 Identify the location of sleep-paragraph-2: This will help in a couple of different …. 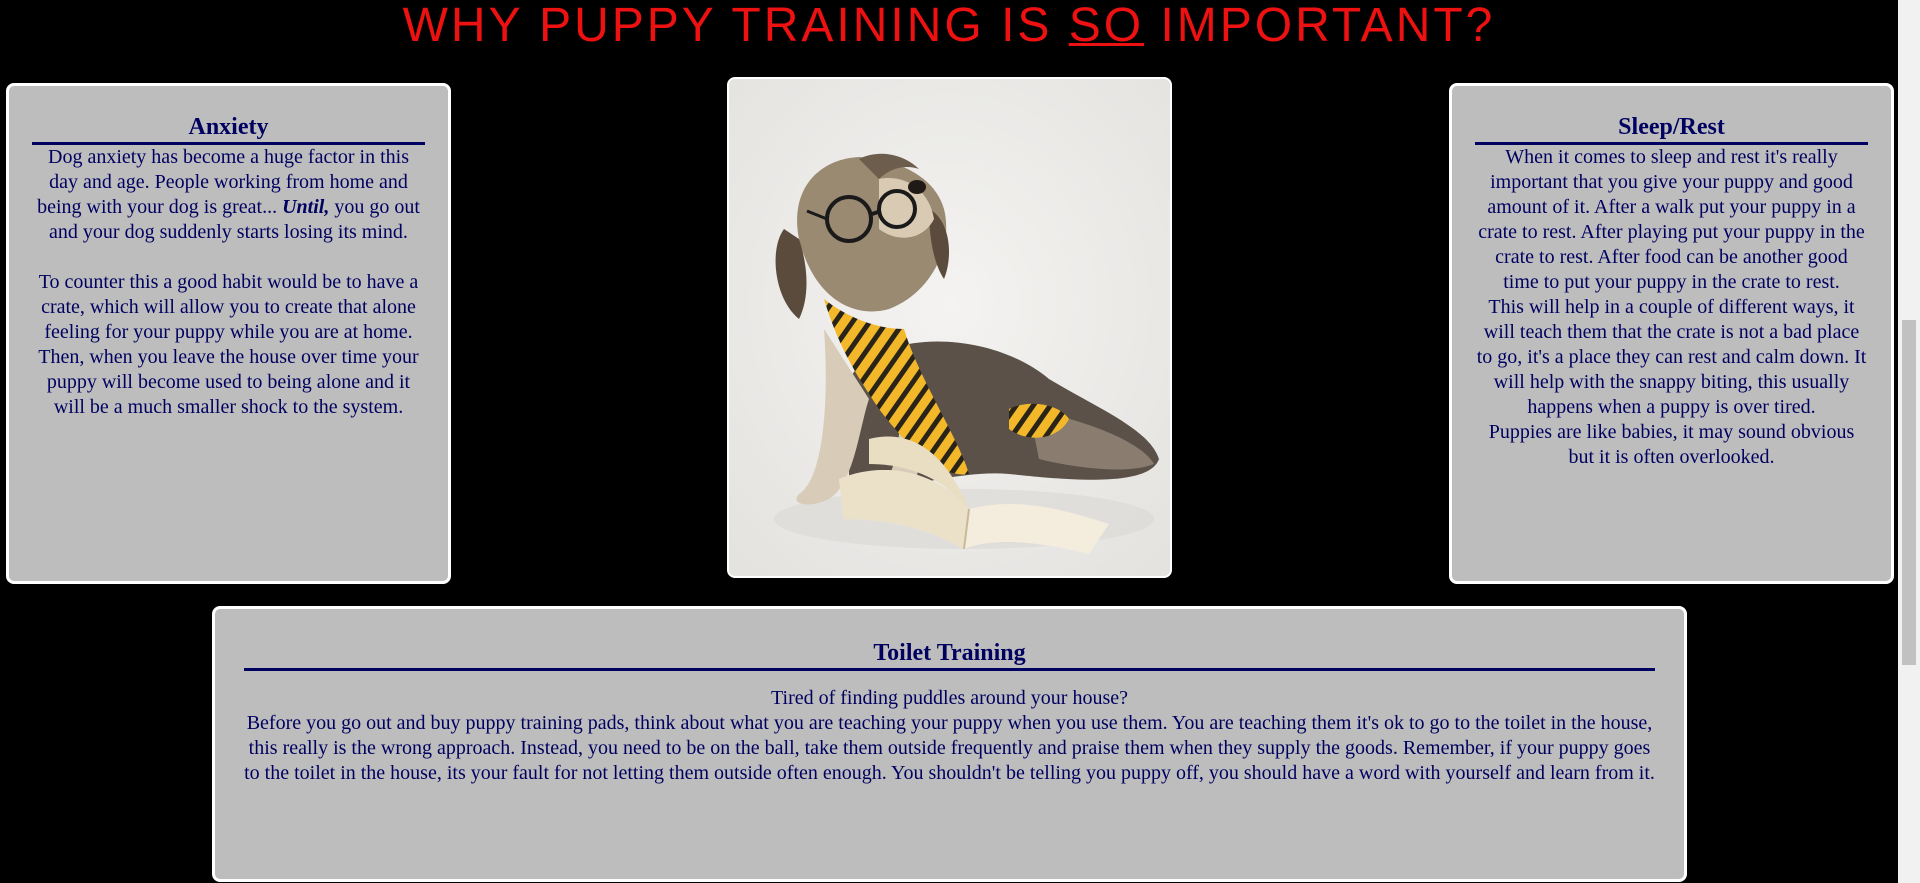
(1671, 357).